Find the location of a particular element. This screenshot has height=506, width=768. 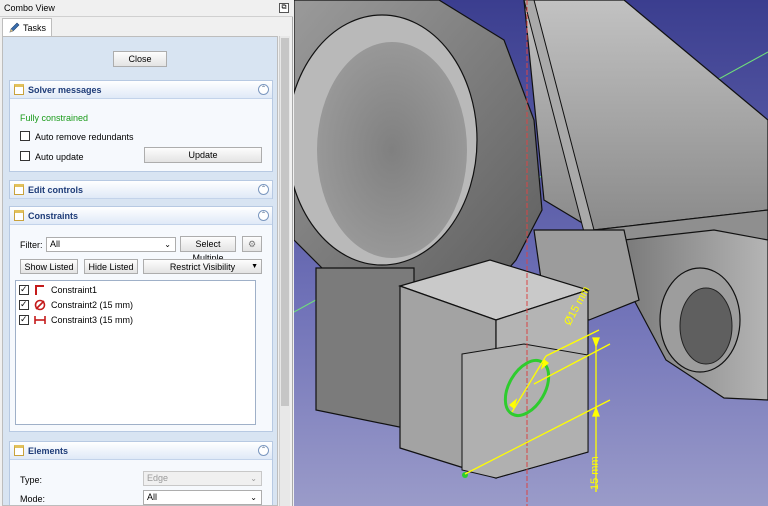

list-item: Constraint3 (15 mm) is located at coordinates (133, 320).